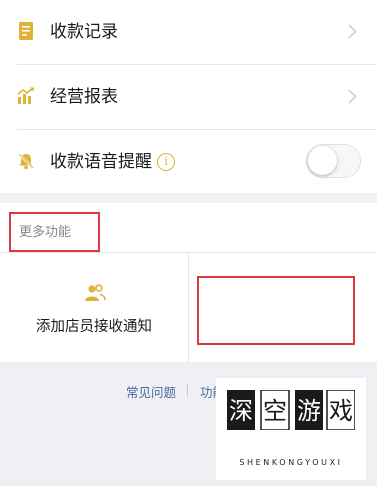 Image resolution: width=377 pixels, height=486 pixels. Describe the element at coordinates (322, 160) in the screenshot. I see `toggle-knob` at that location.